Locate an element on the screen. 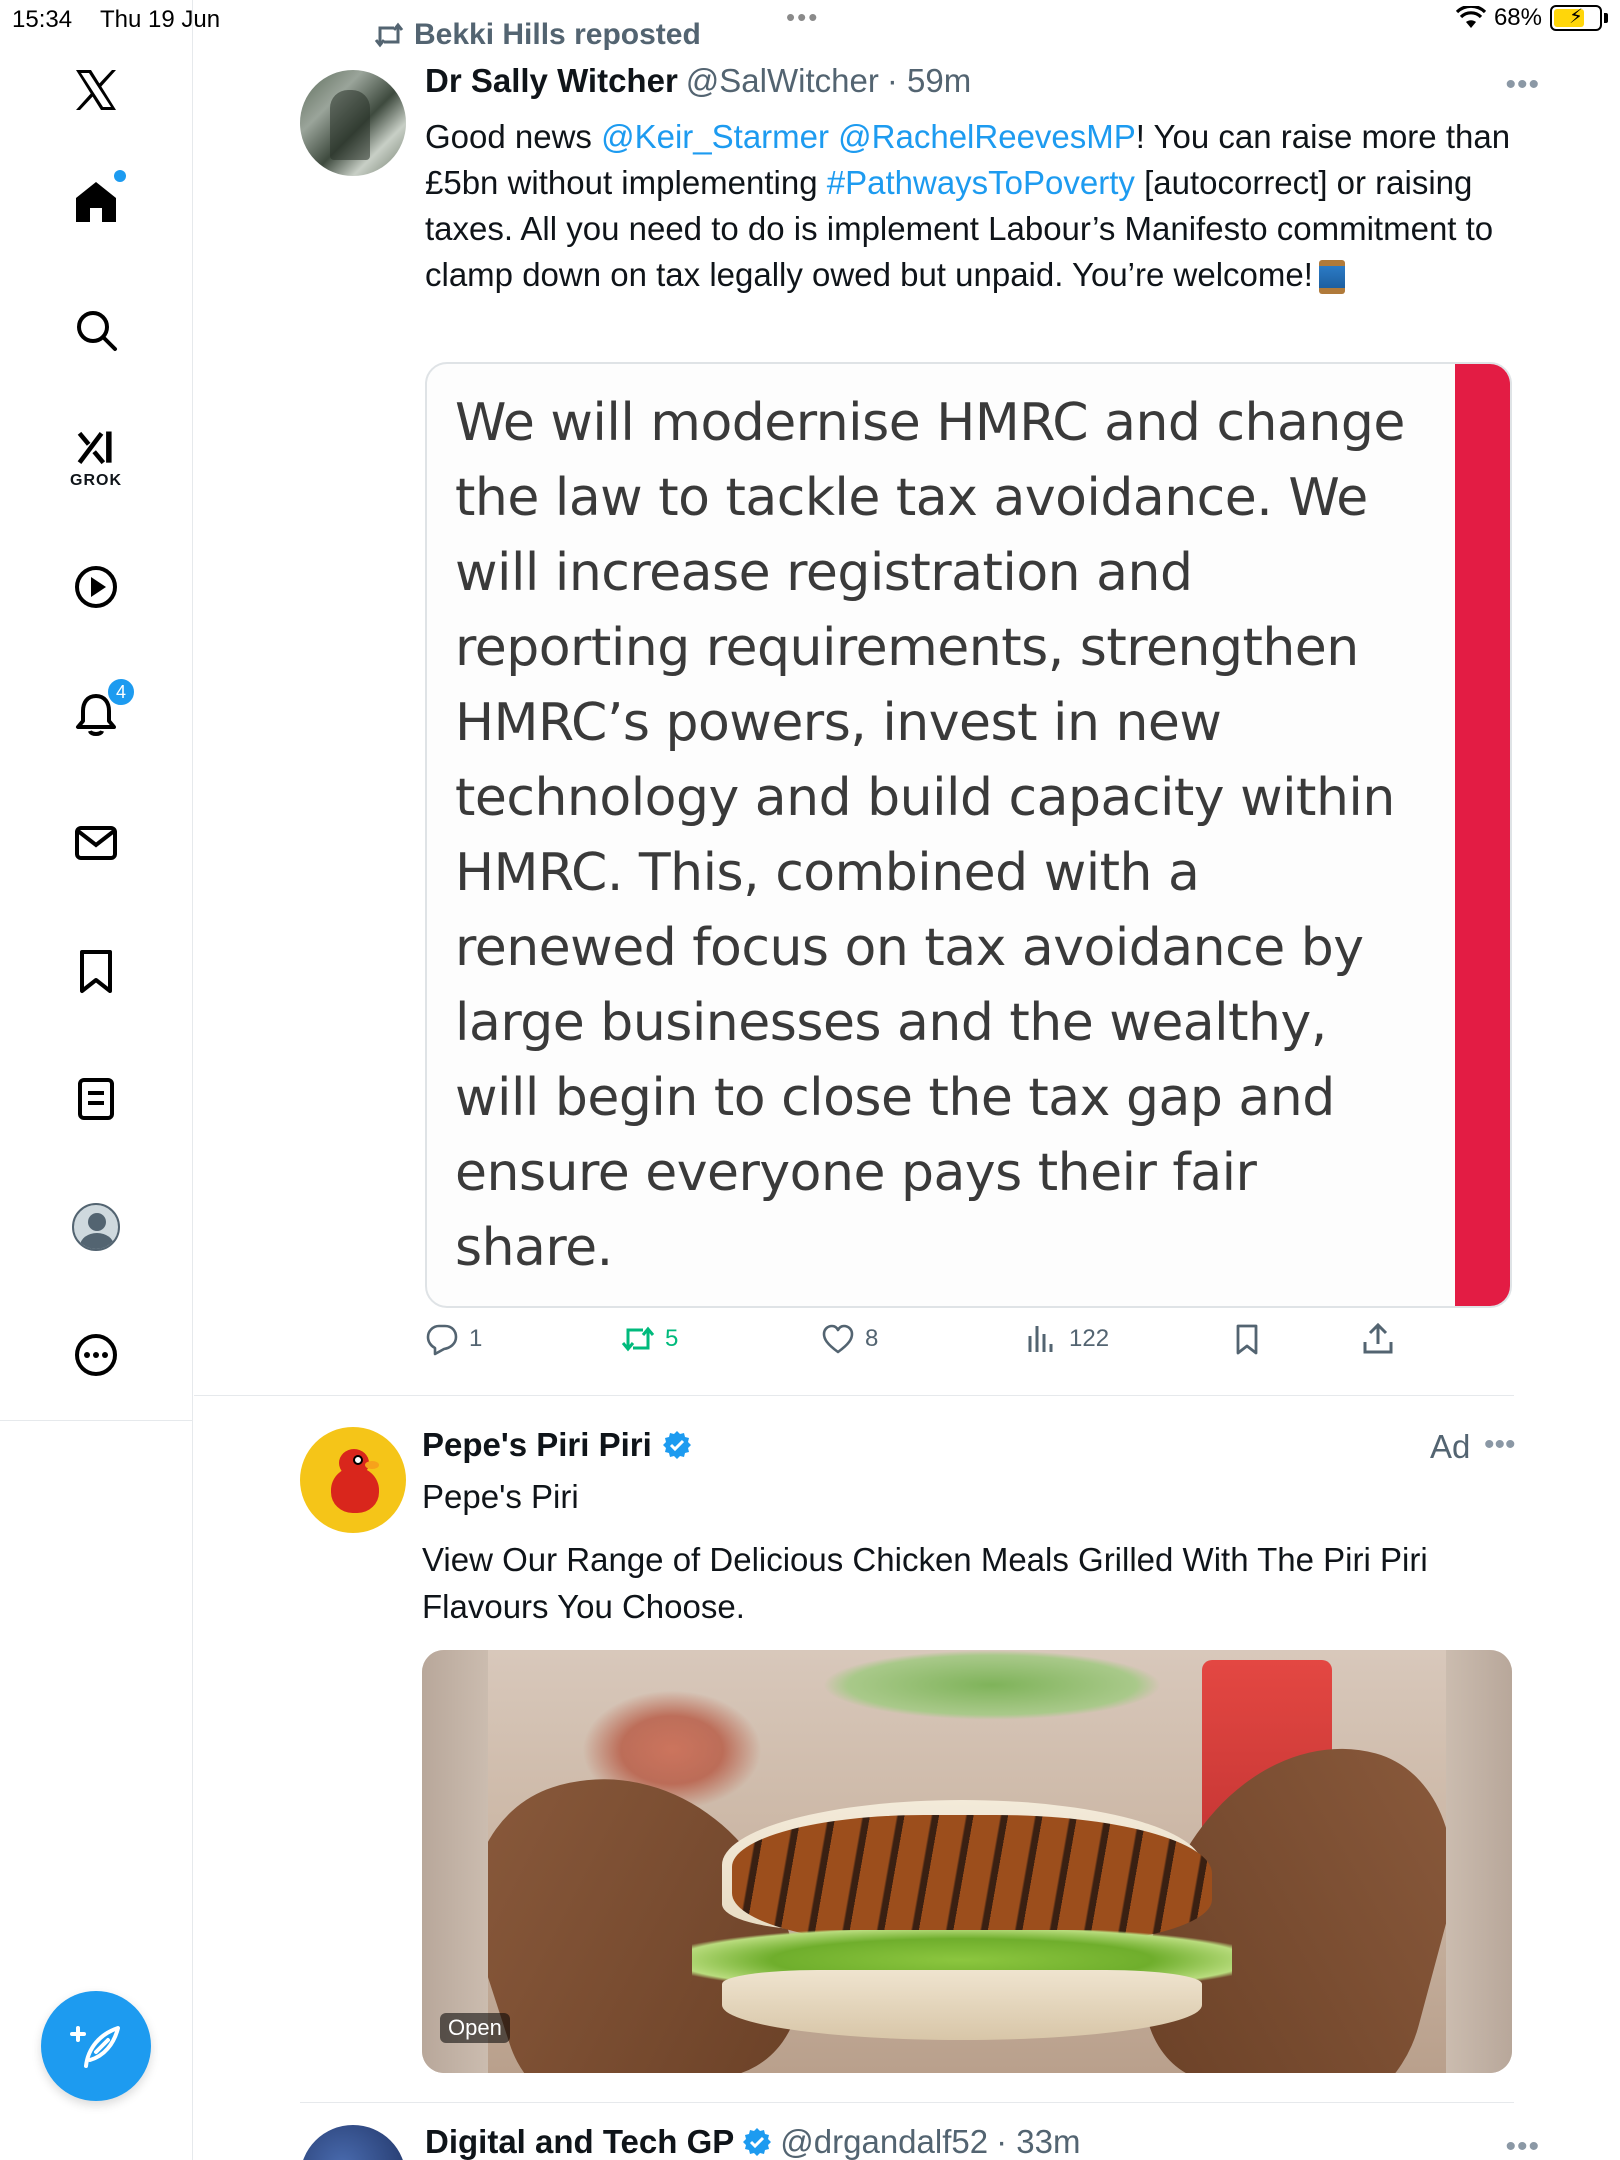  grok-label: GROK is located at coordinates (96, 480).